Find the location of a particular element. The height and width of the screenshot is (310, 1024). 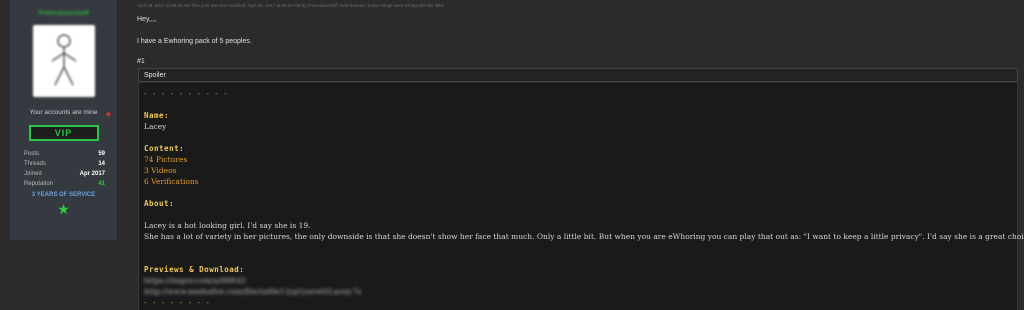

stat-posts: Posts 59 is located at coordinates (64, 154).